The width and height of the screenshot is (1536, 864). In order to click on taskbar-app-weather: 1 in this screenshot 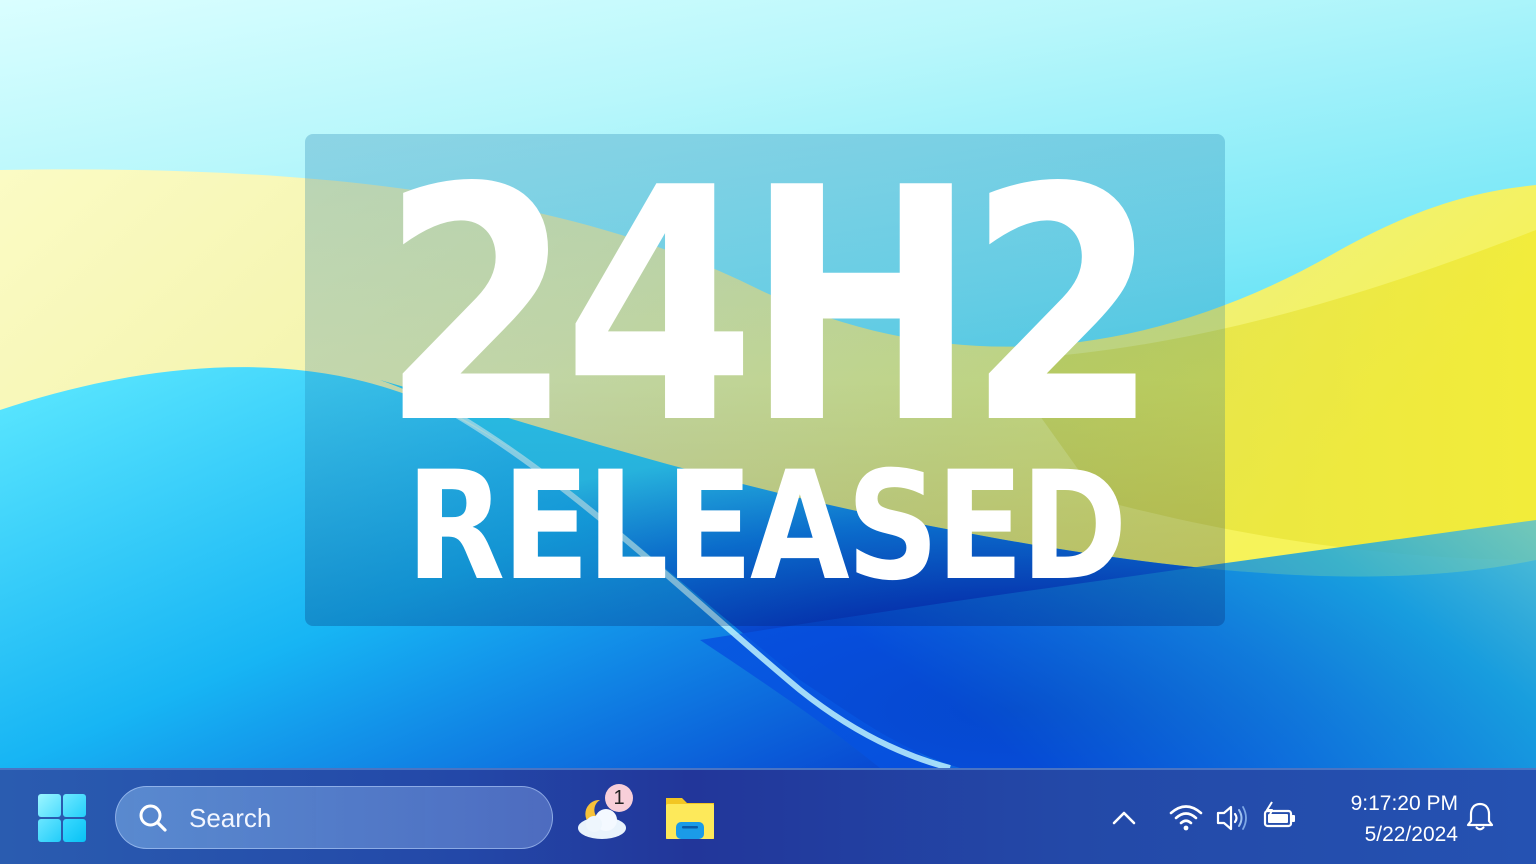, I will do `click(603, 816)`.